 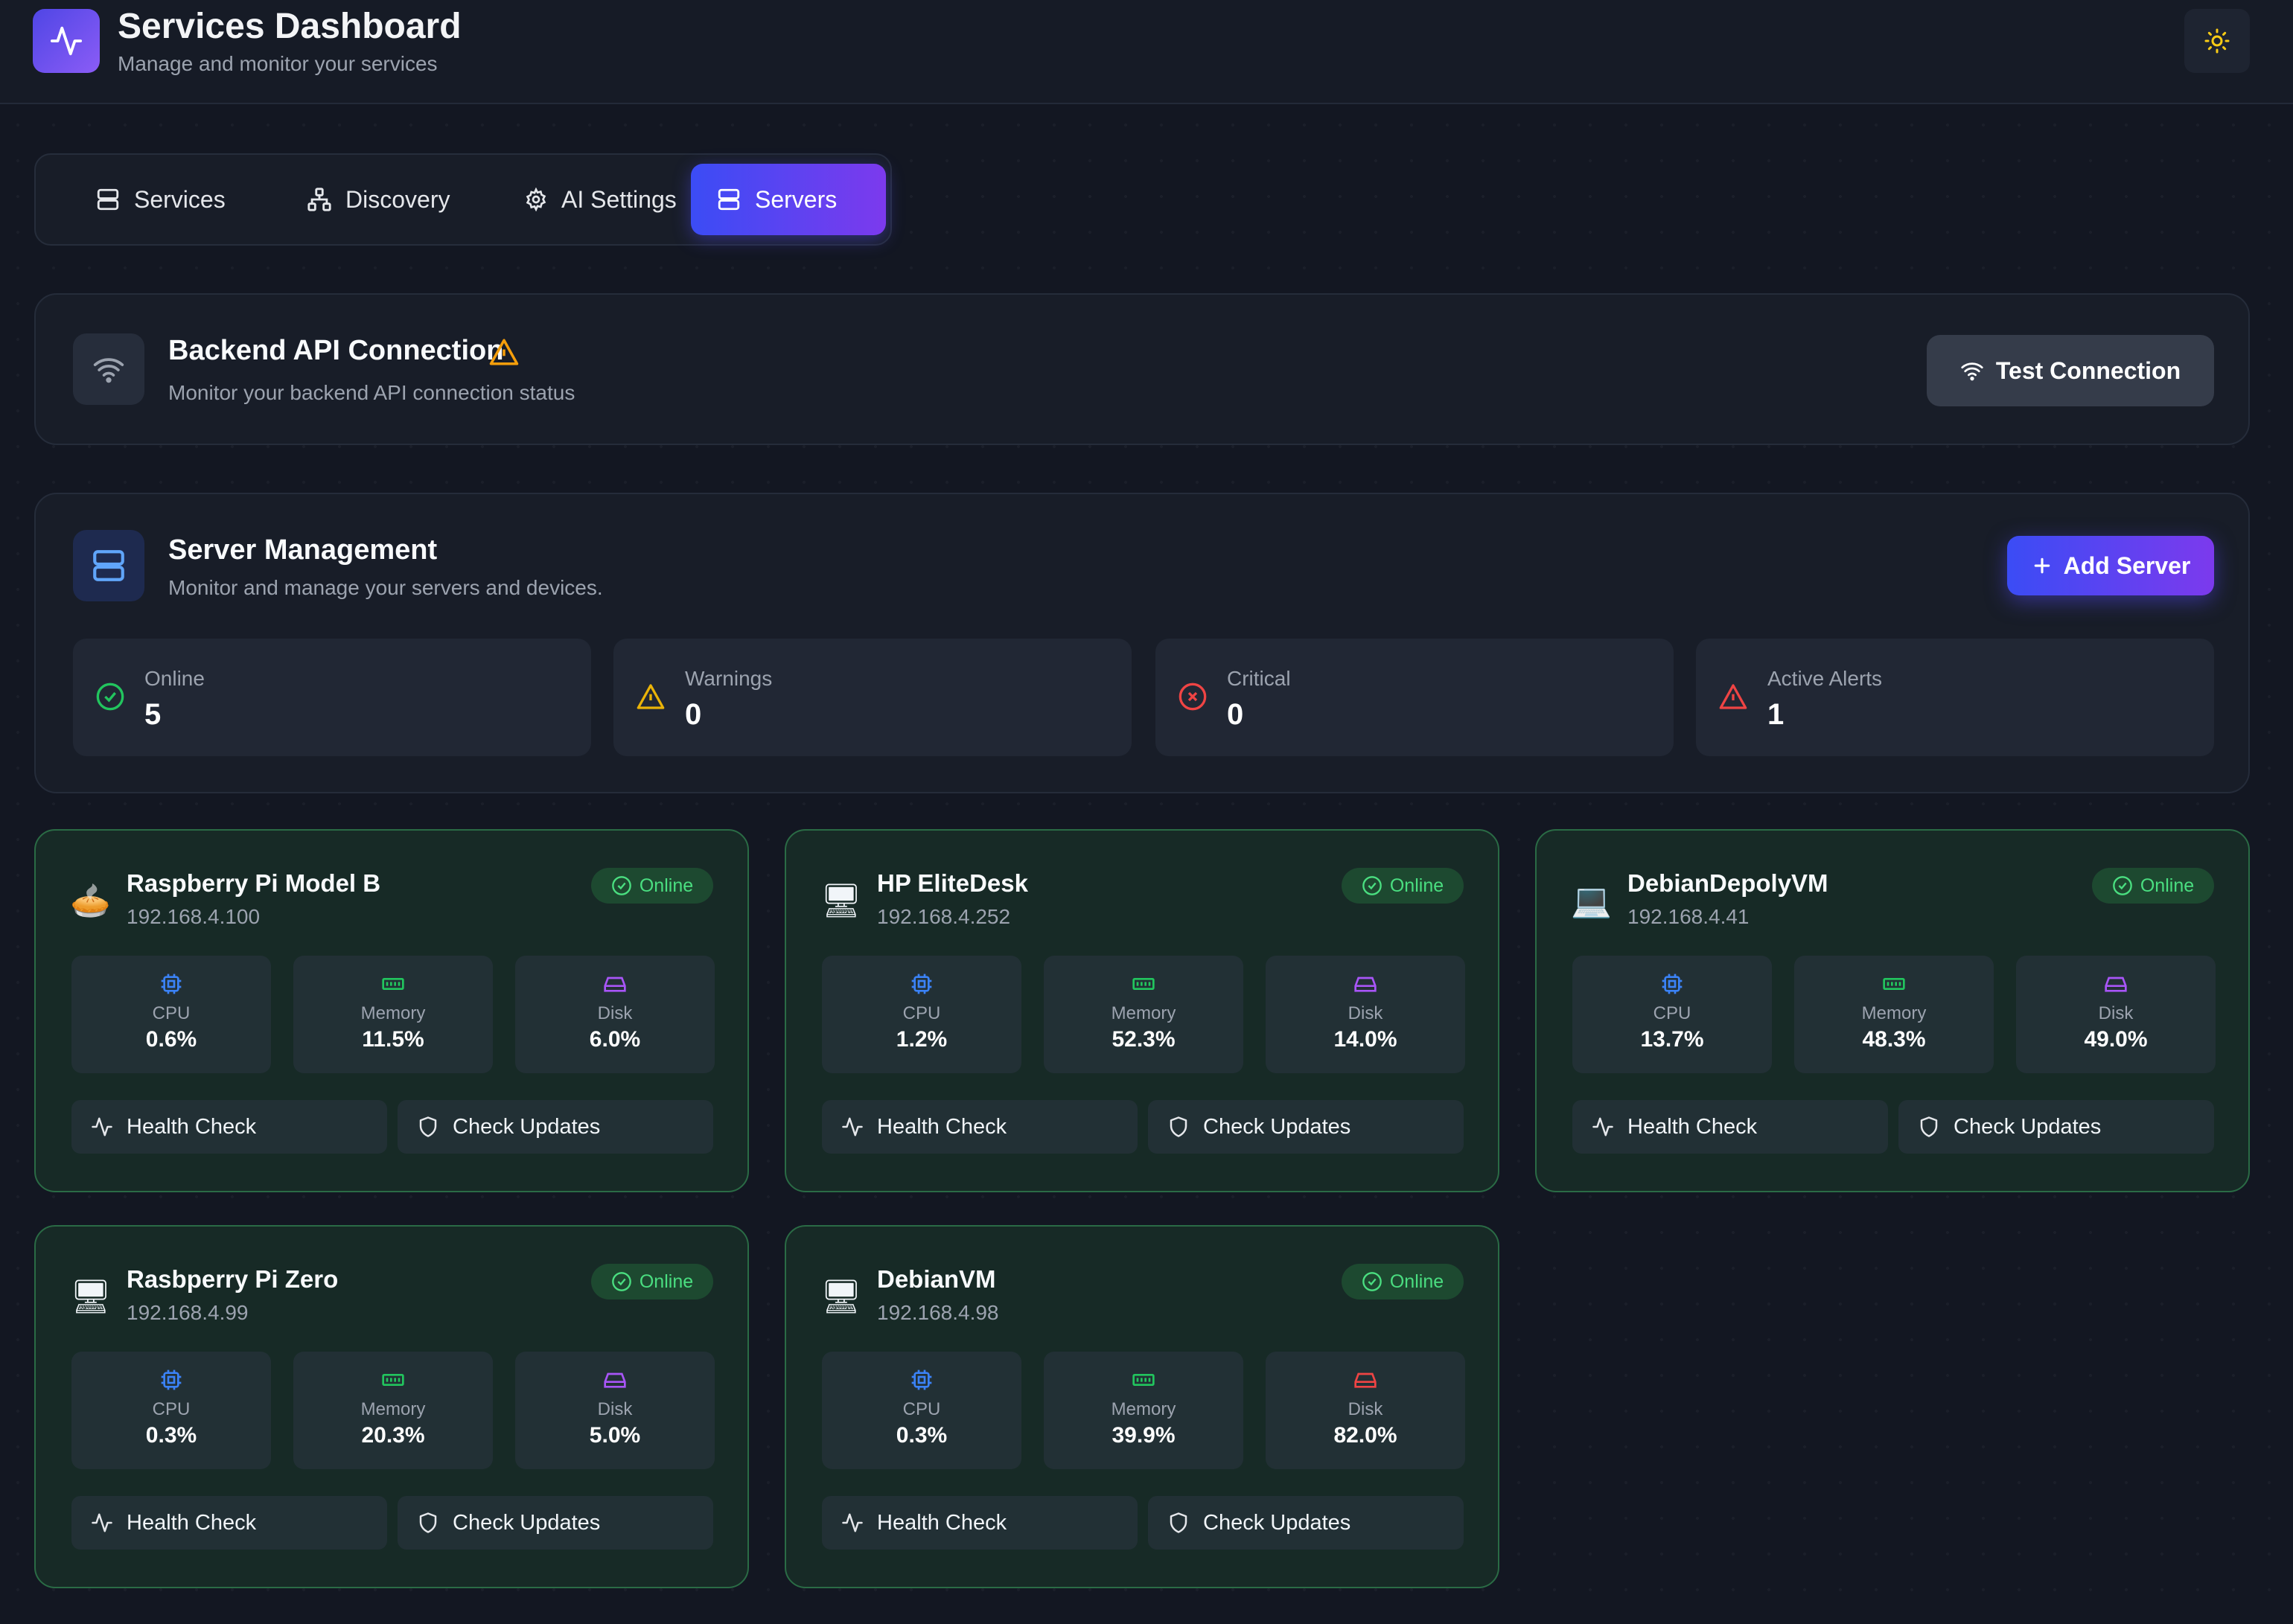 I want to click on management-title: Server Management, so click(x=303, y=550).